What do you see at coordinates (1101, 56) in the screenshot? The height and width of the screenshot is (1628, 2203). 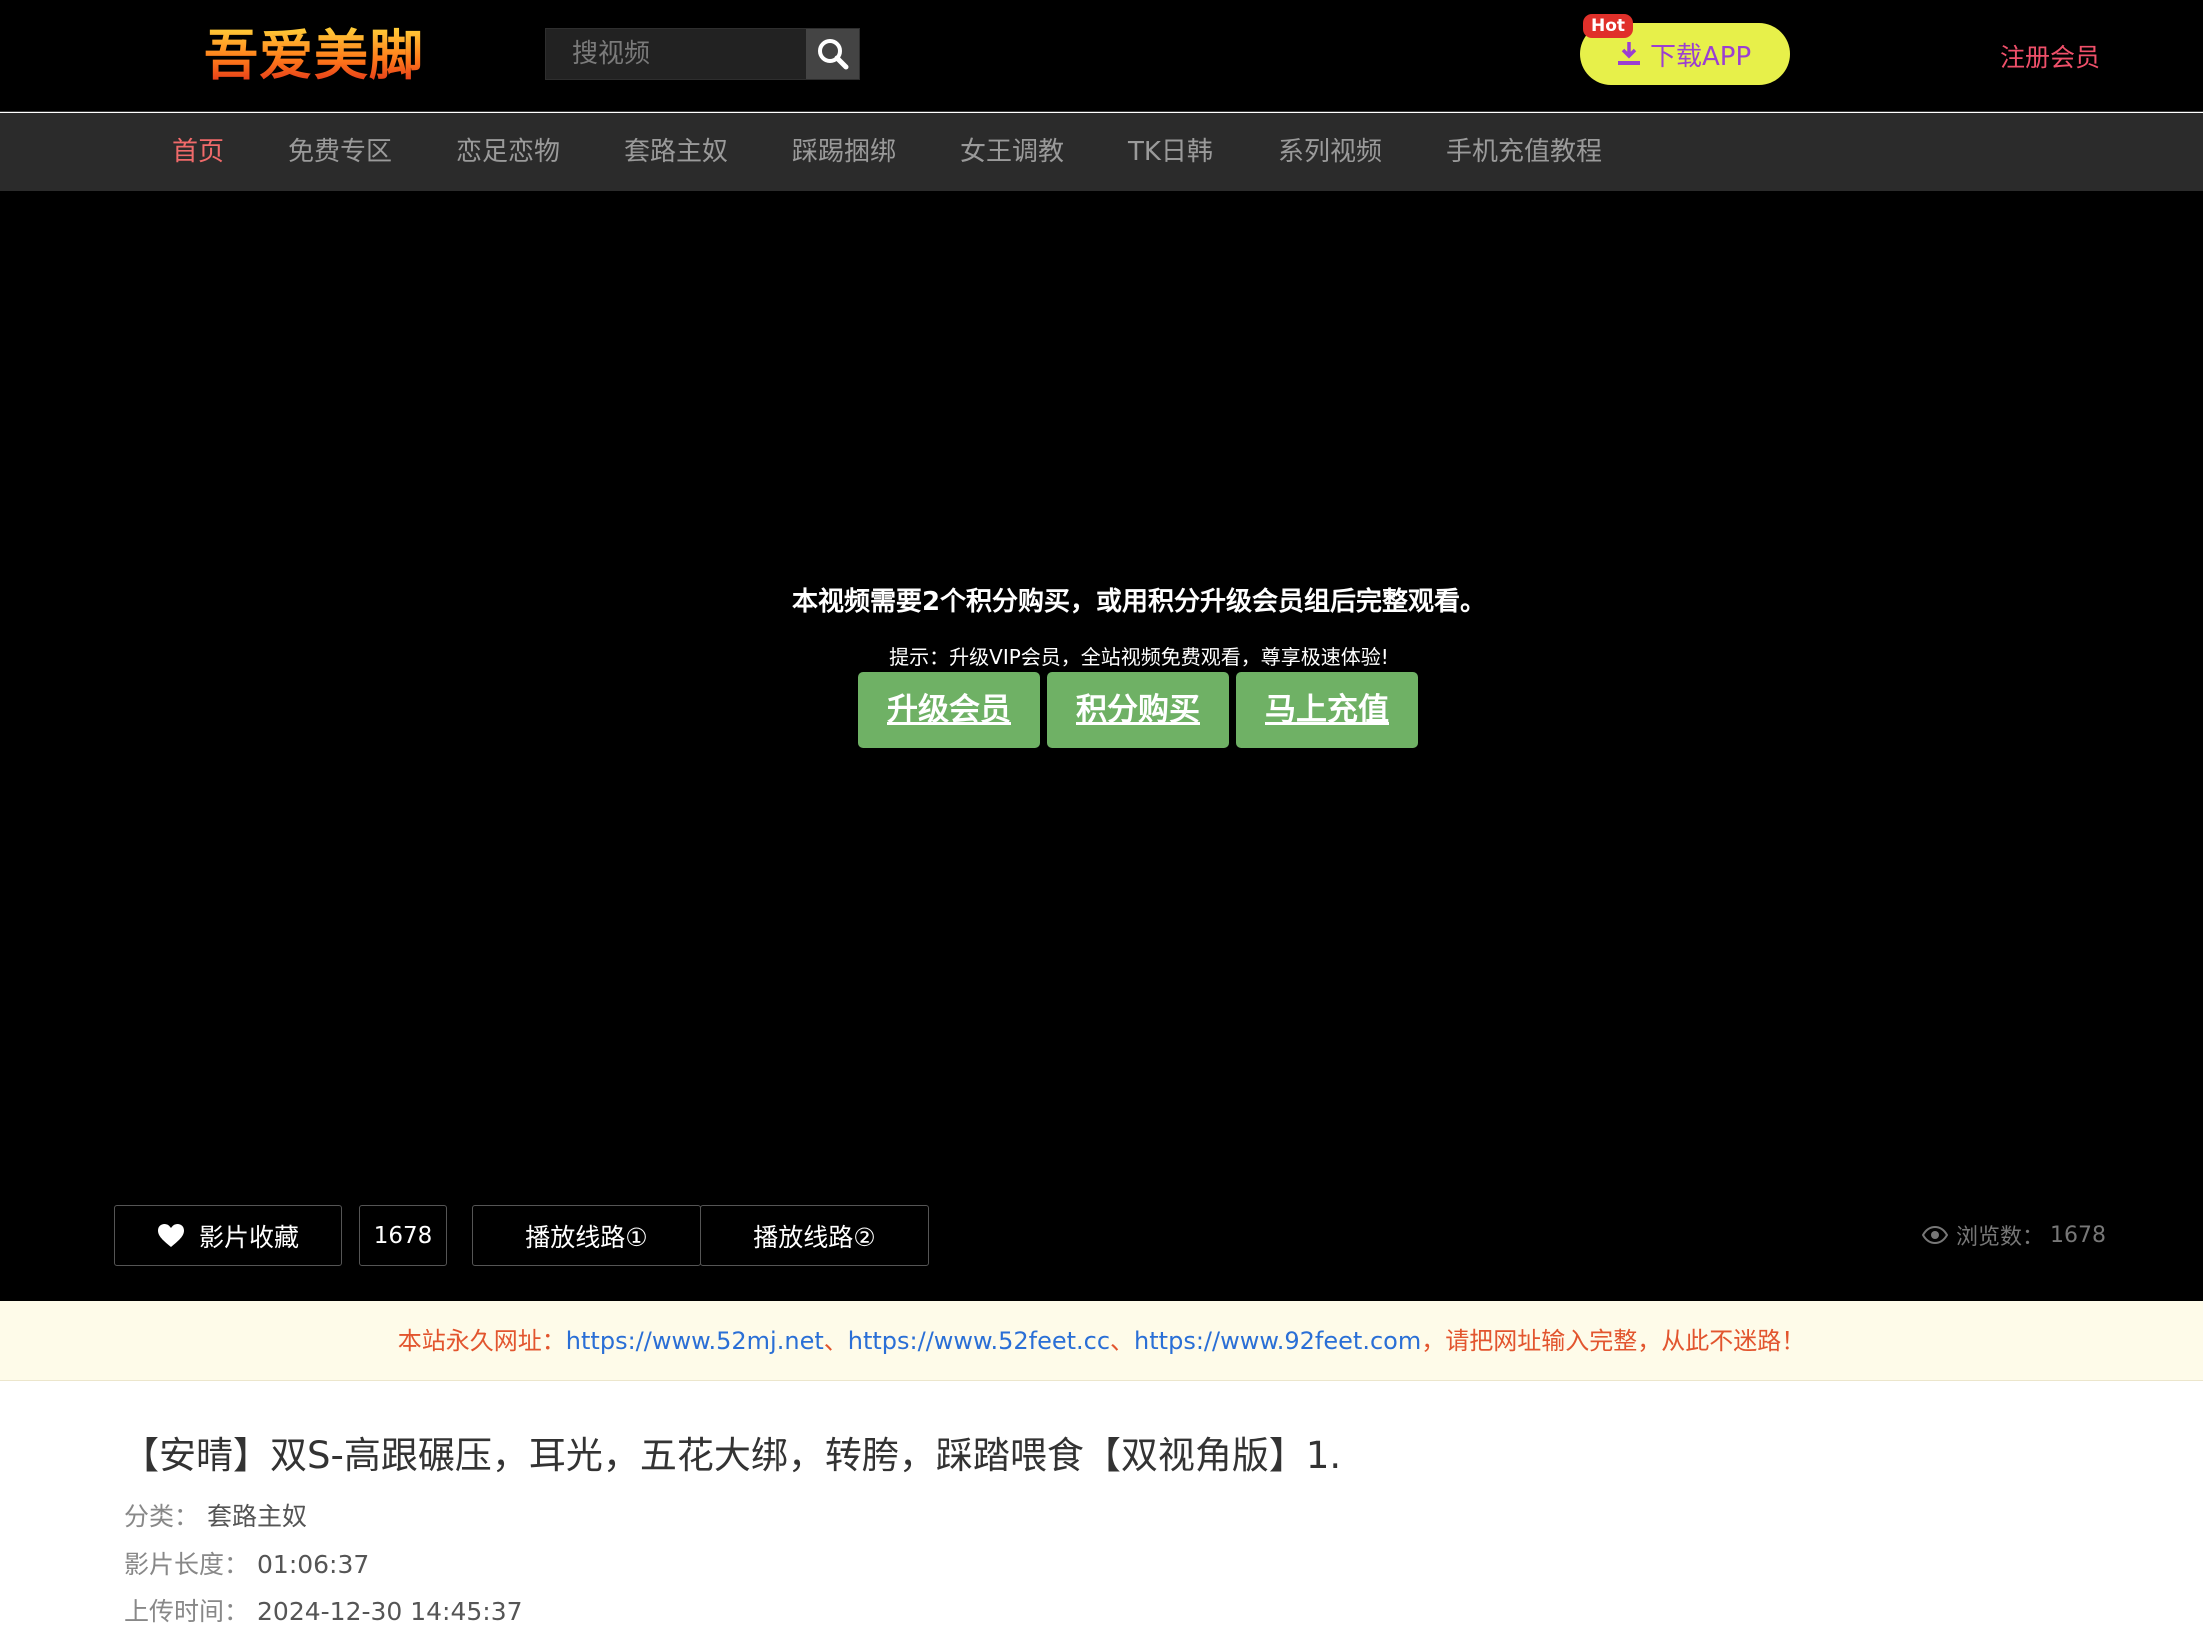 I see `top-header: 吾爱美脚 下载APP Hot 注册会员` at bounding box center [1101, 56].